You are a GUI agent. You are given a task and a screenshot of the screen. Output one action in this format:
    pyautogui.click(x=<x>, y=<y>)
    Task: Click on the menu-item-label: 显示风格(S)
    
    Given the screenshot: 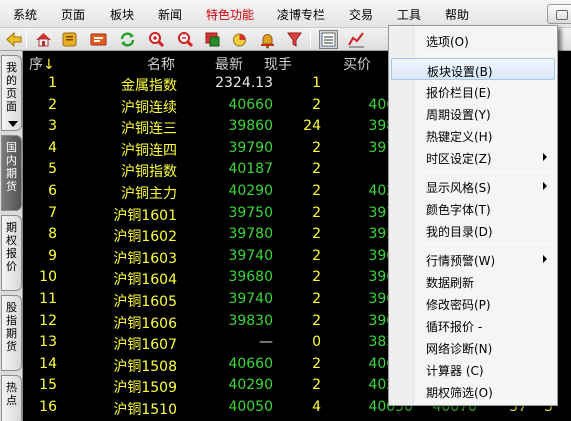 What is the action you would take?
    pyautogui.click(x=458, y=188)
    